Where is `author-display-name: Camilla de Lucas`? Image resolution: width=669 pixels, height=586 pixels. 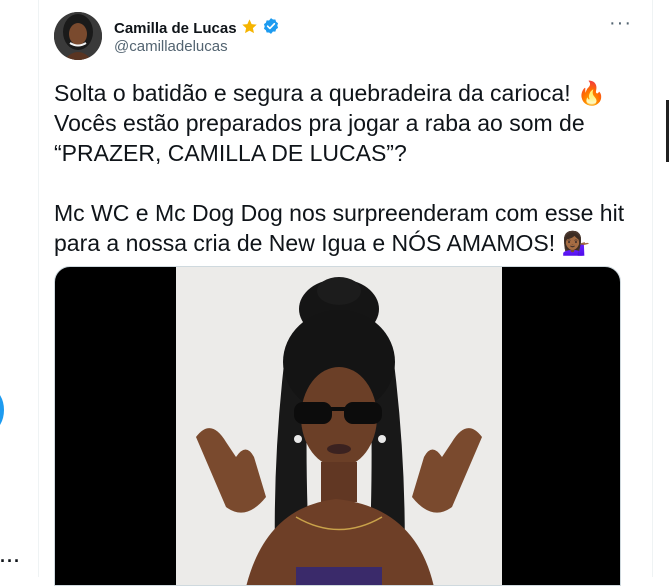
author-display-name: Camilla de Lucas is located at coordinates (175, 28).